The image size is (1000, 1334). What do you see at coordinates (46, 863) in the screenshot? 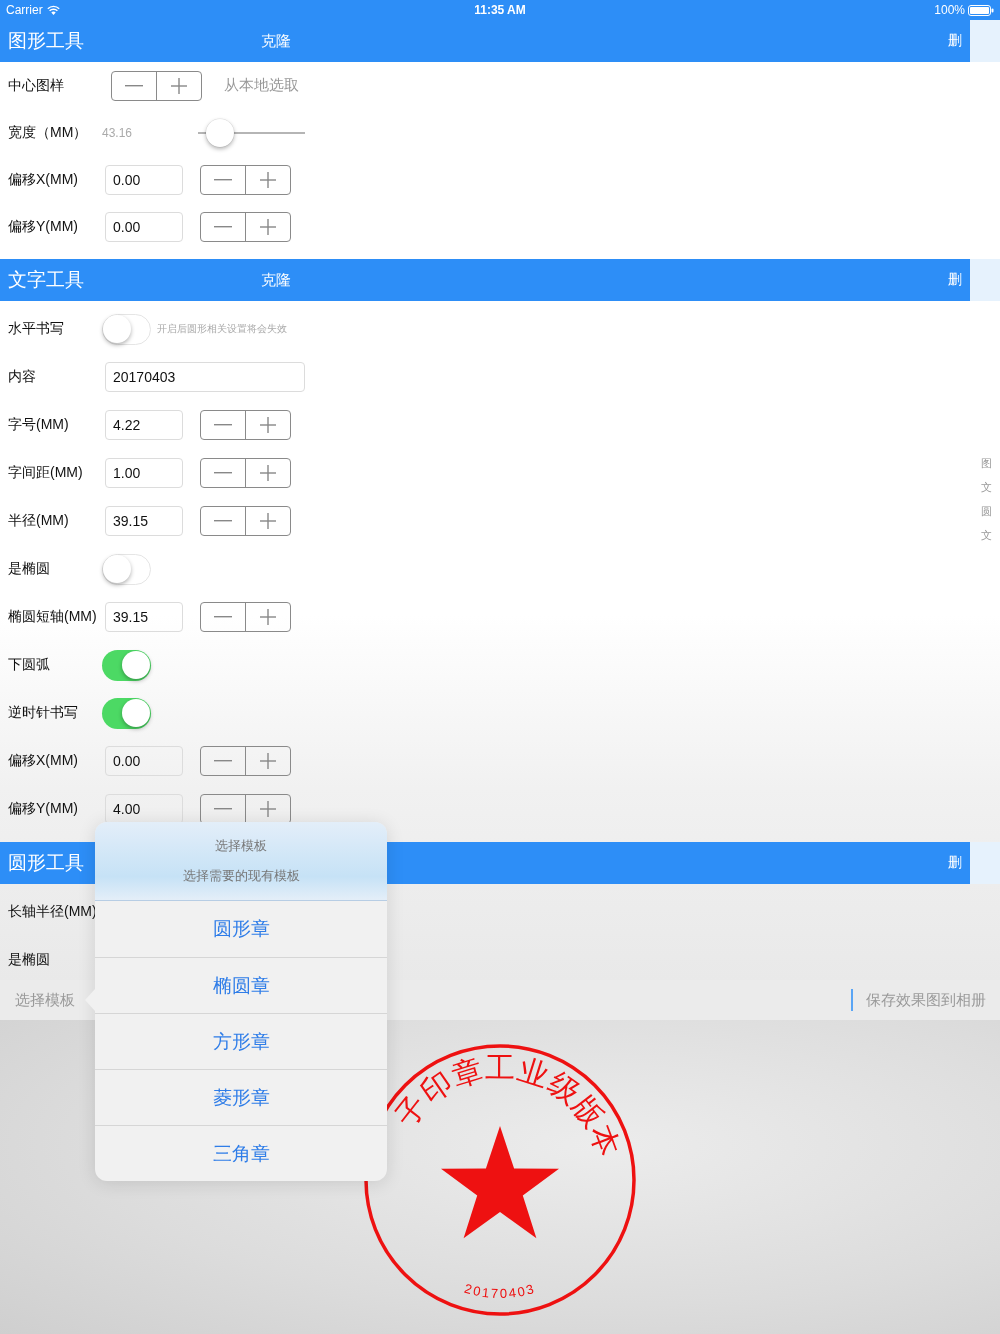
I see `section-title: 圆形工具` at bounding box center [46, 863].